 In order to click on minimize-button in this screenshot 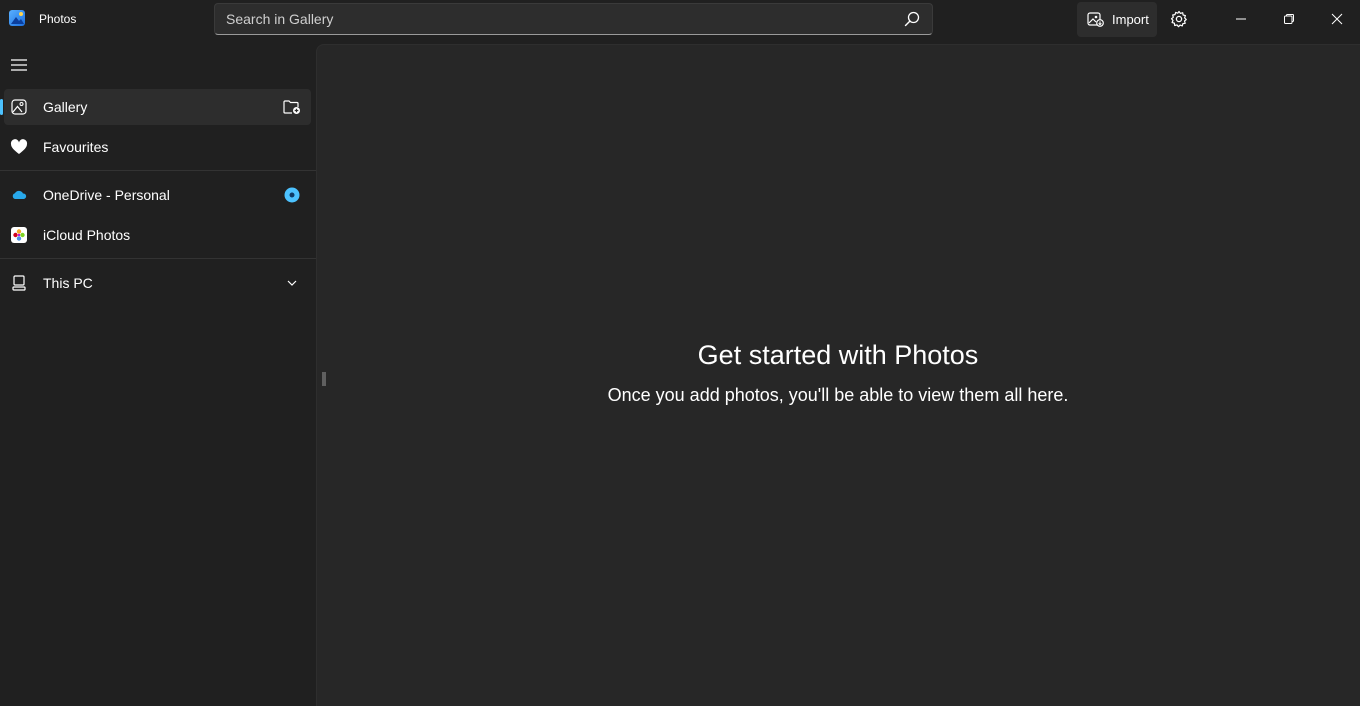, I will do `click(1241, 19)`.